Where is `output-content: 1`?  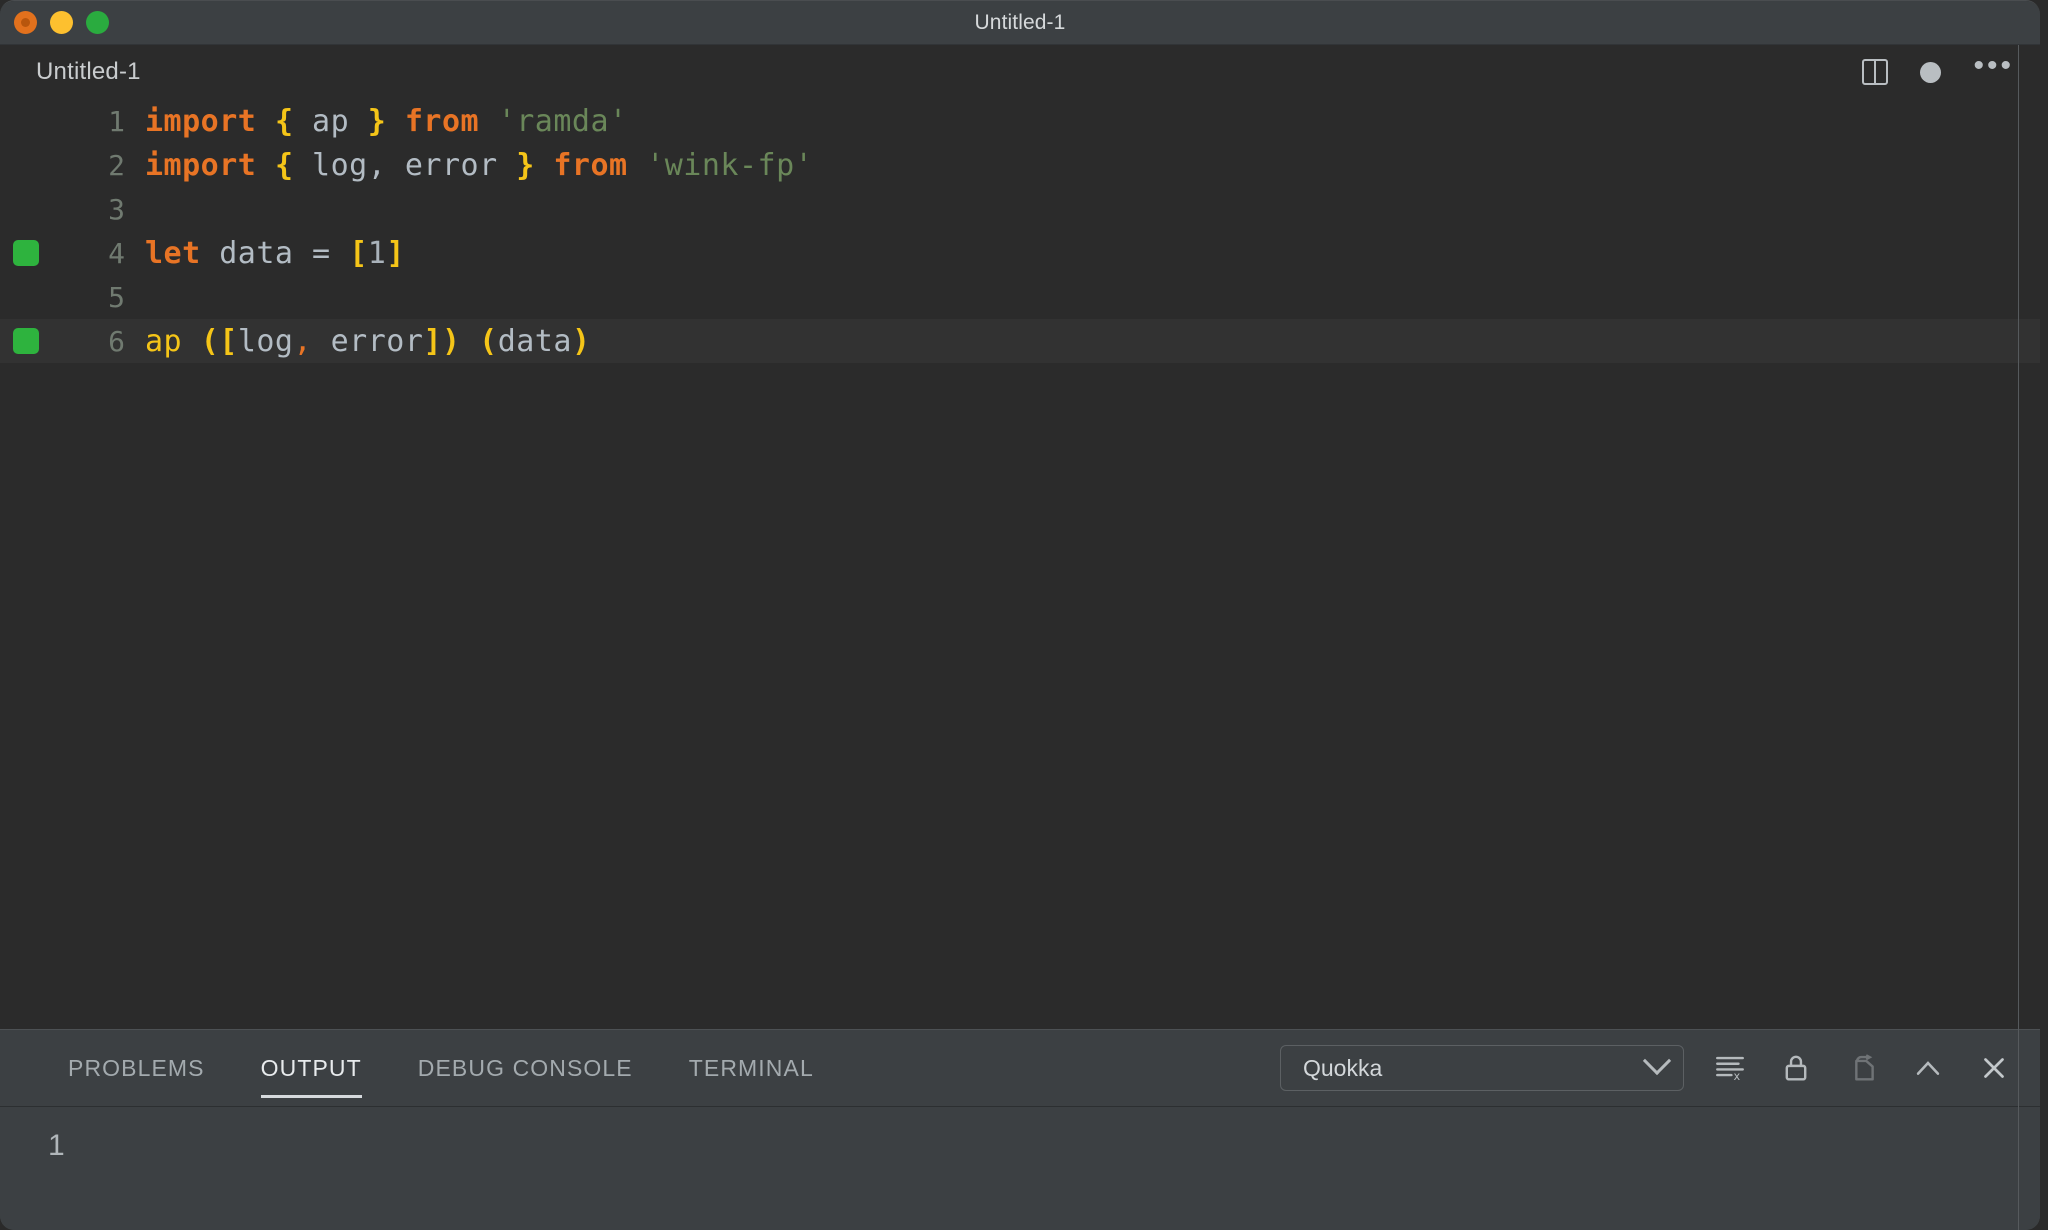
output-content: 1 is located at coordinates (1020, 1168).